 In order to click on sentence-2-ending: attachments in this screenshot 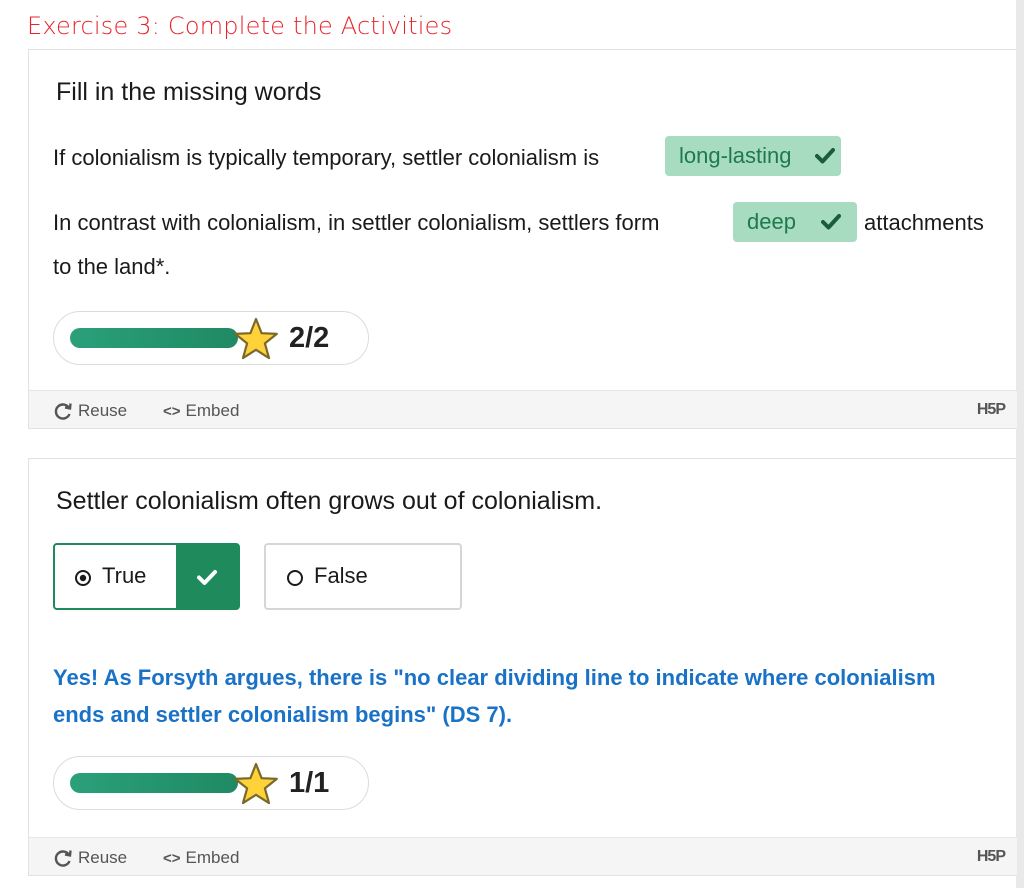, I will do `click(924, 222)`.